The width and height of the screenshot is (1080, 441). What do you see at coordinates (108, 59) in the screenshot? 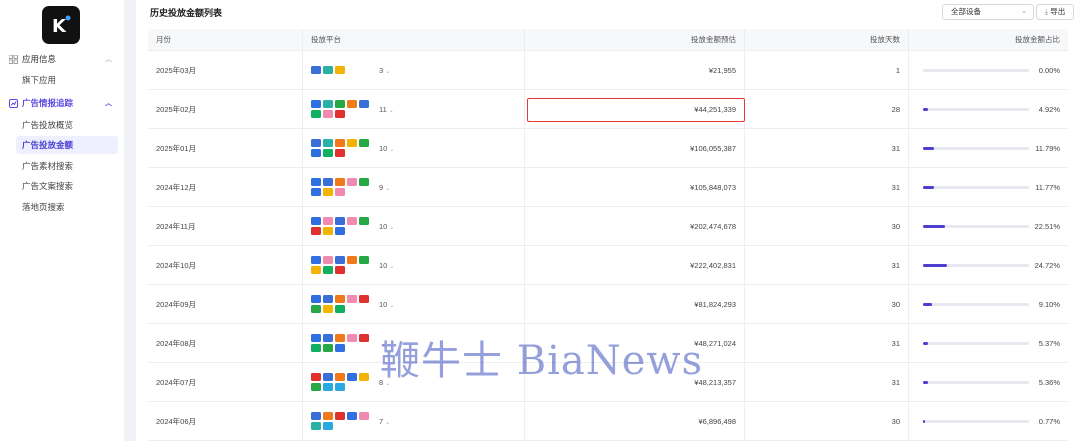
I see `chevron-down-icon: ︿` at bounding box center [108, 59].